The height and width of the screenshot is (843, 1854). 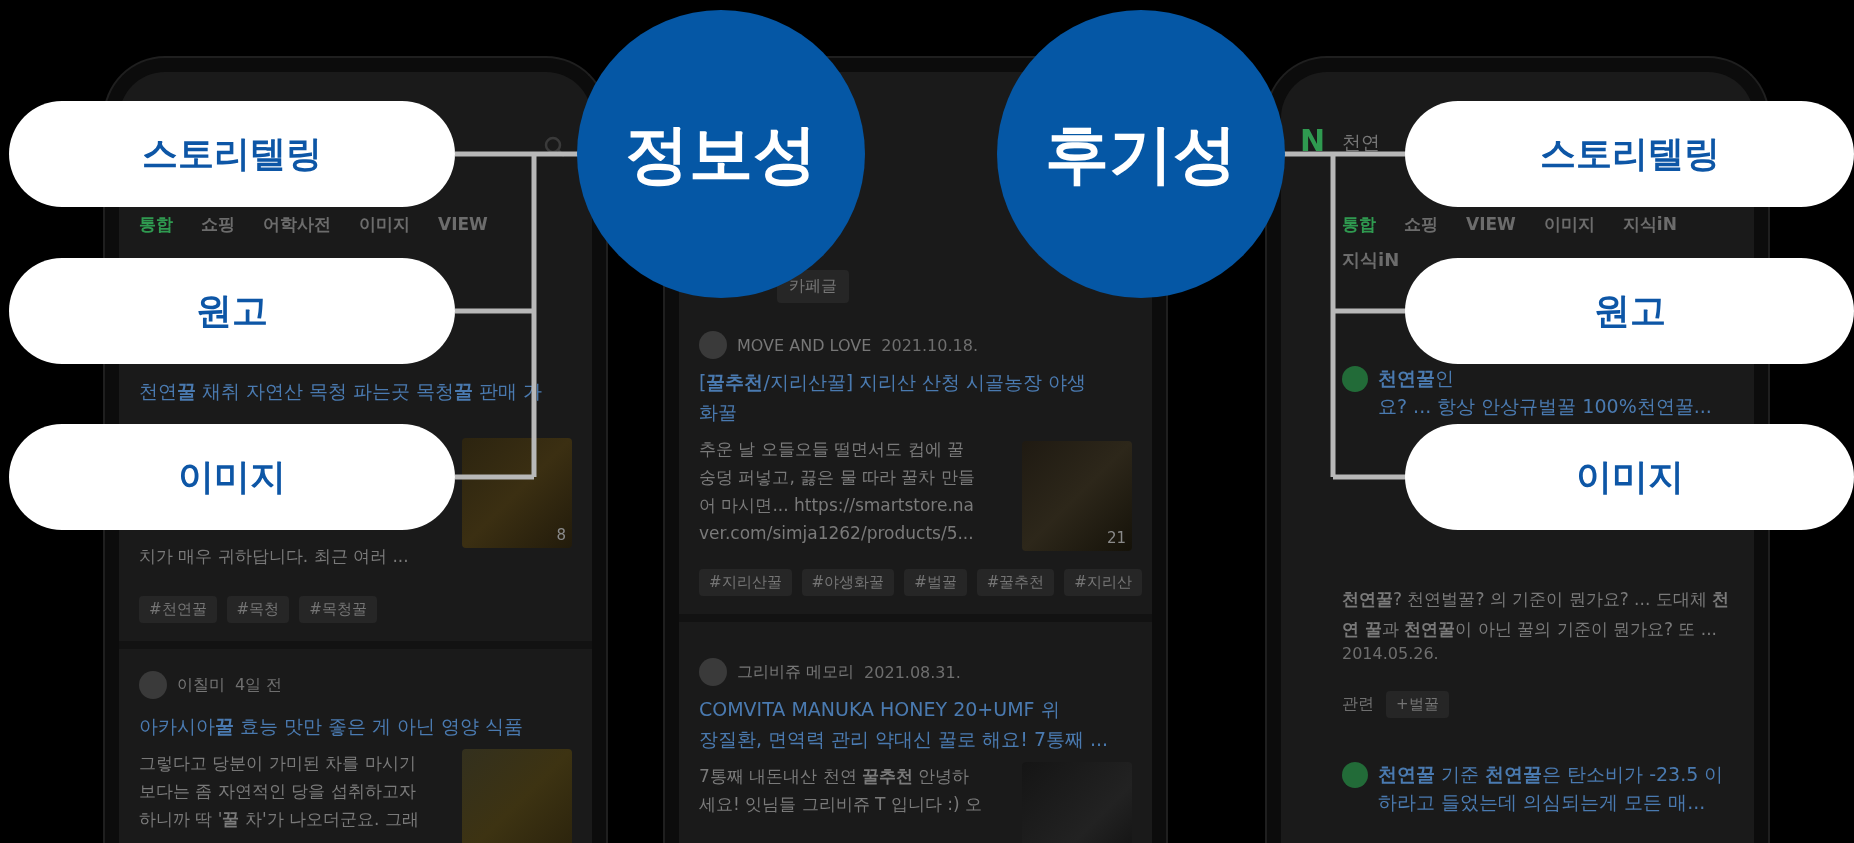 What do you see at coordinates (1358, 704) in the screenshot?
I see `related-label: 관련` at bounding box center [1358, 704].